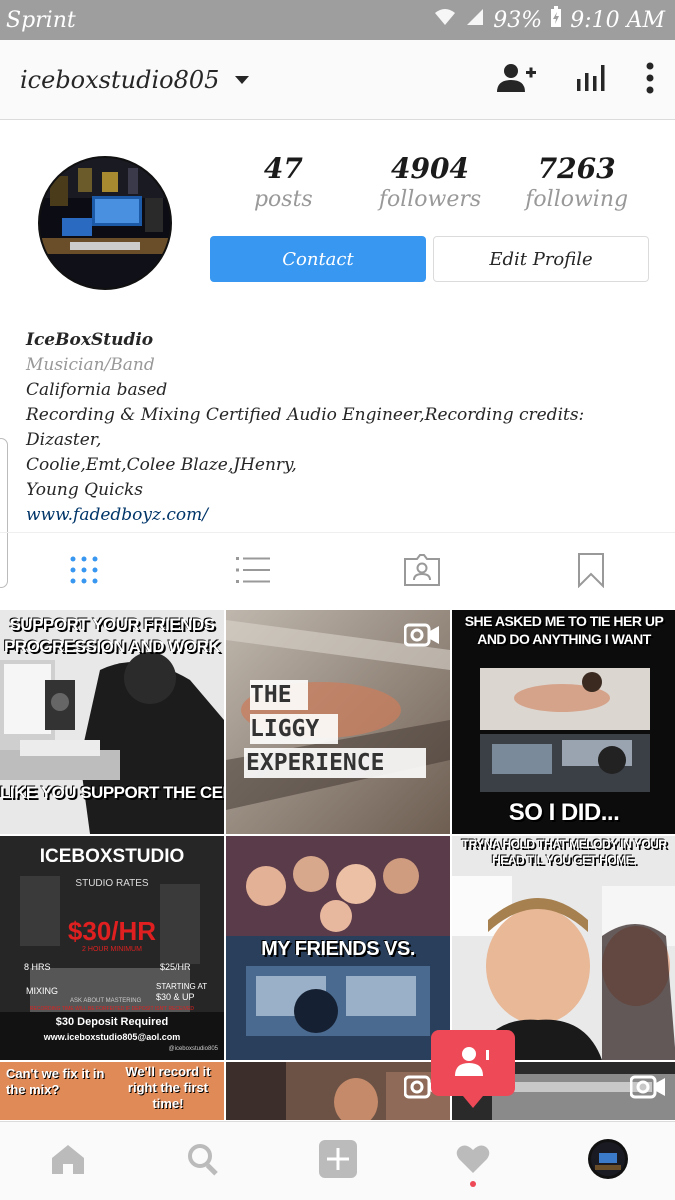  I want to click on chevron-down-icon, so click(242, 79).